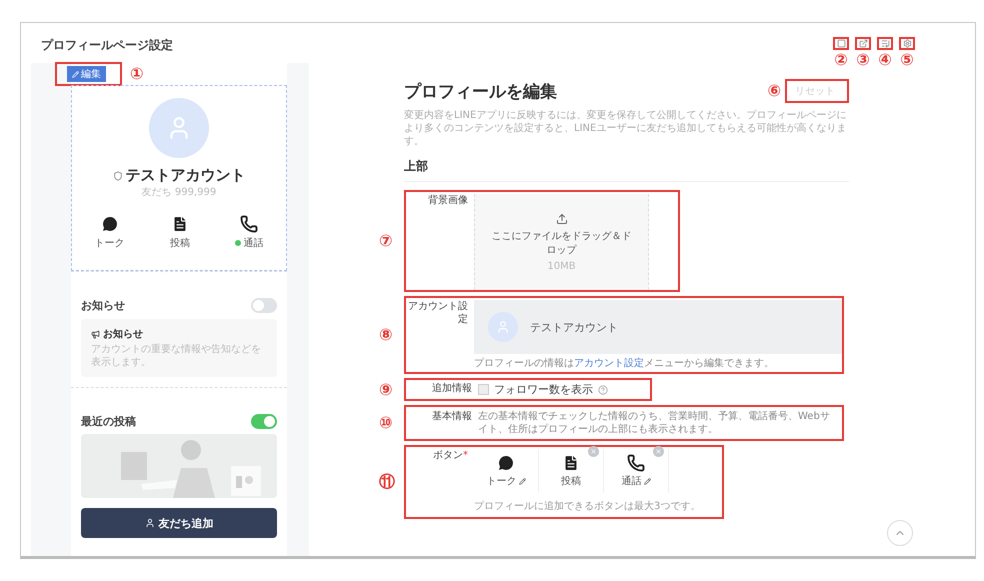  I want to click on info-text: 左の基本情報でチェックした情報のうち、営業時間、予算、電話番号、Webサイト、住所はプロフィールの上部にも表示されます。, so click(654, 423).